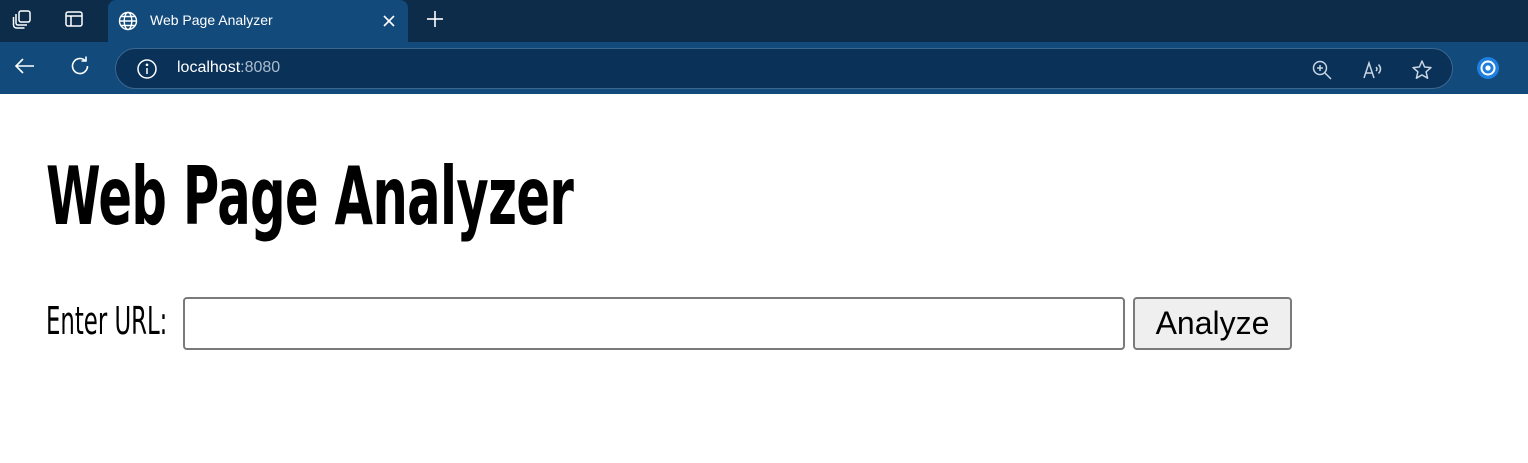  I want to click on address-bar: localhost:8080, so click(784, 68).